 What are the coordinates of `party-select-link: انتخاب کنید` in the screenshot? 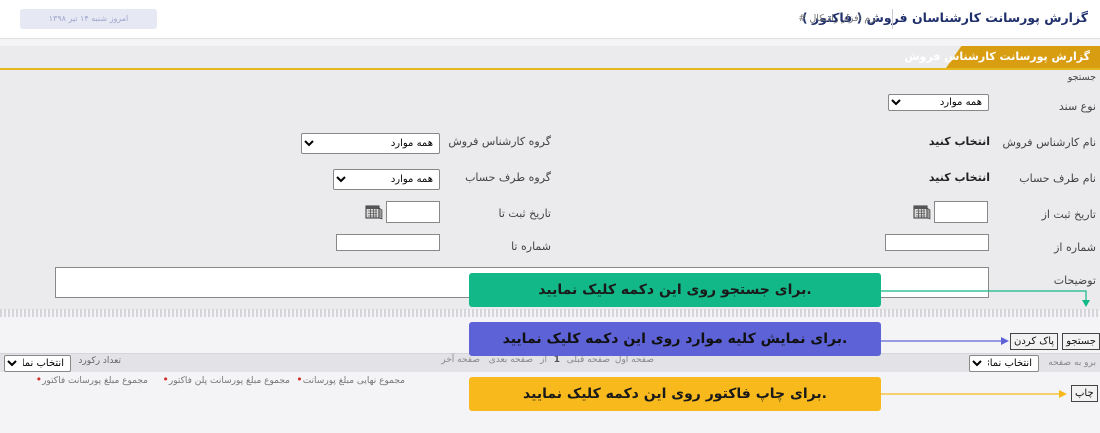 It's located at (959, 177).